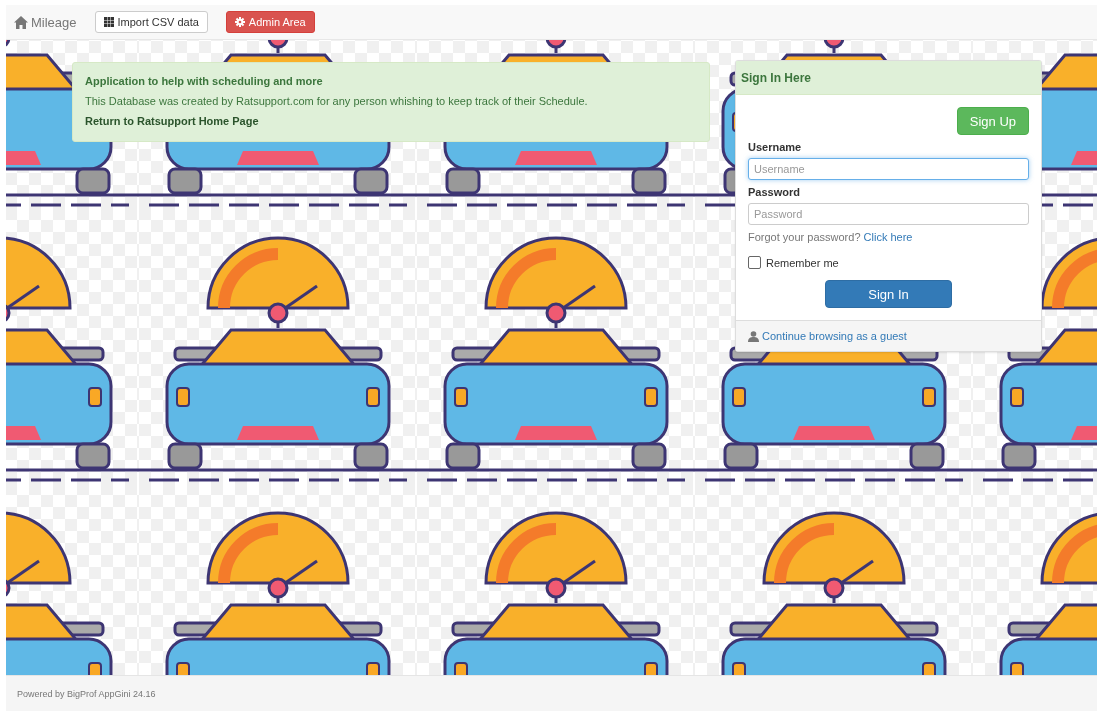  What do you see at coordinates (992, 121) in the screenshot?
I see `sign-up-button: Sign Up` at bounding box center [992, 121].